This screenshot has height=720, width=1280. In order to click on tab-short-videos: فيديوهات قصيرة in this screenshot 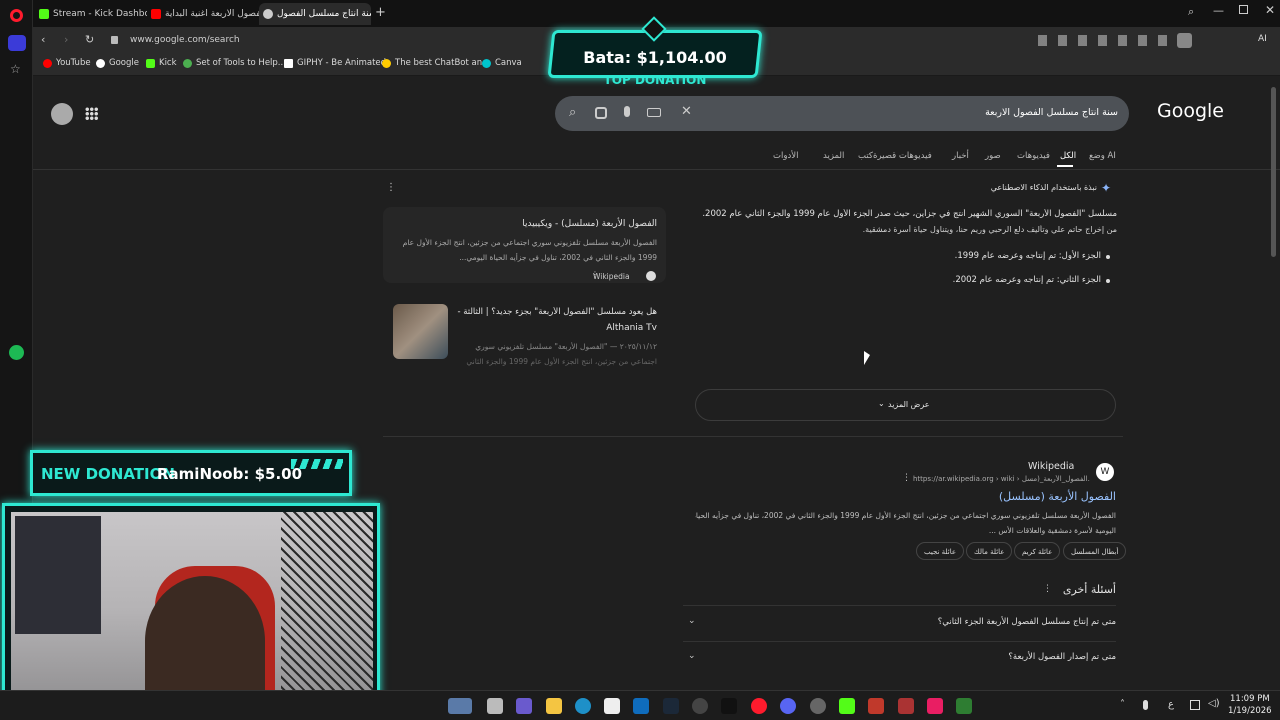, I will do `click(902, 156)`.